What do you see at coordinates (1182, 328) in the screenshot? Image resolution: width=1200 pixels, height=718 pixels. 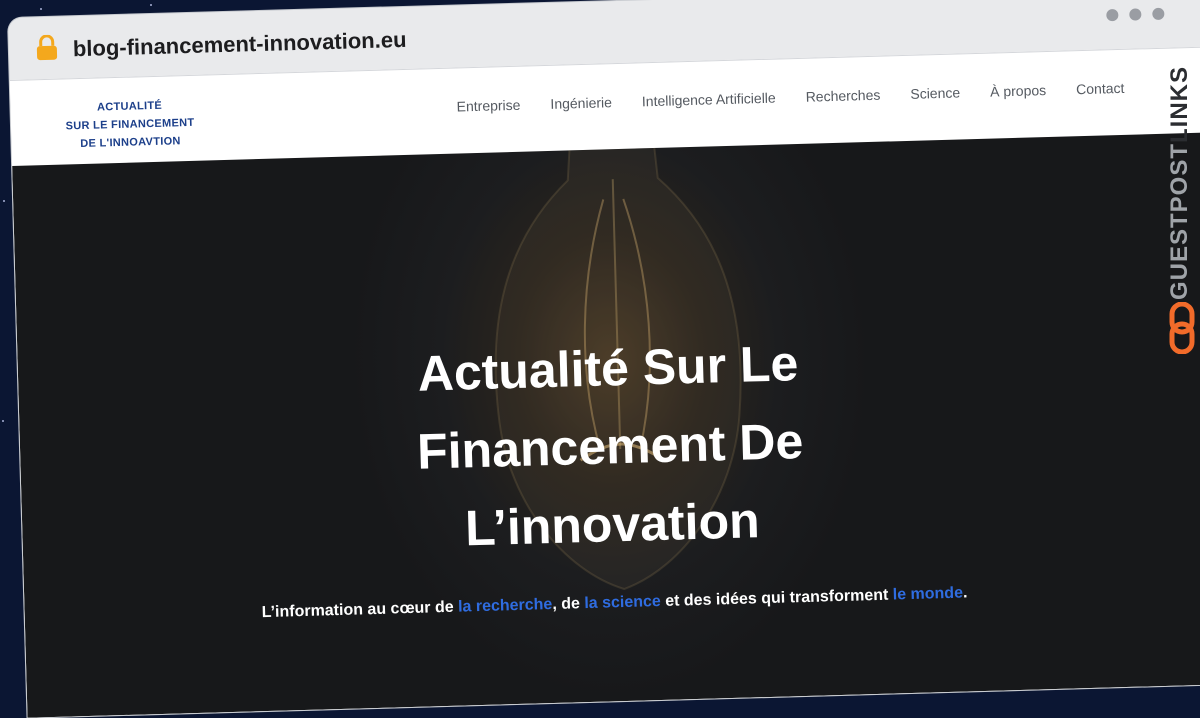 I see `link-chain-icon` at bounding box center [1182, 328].